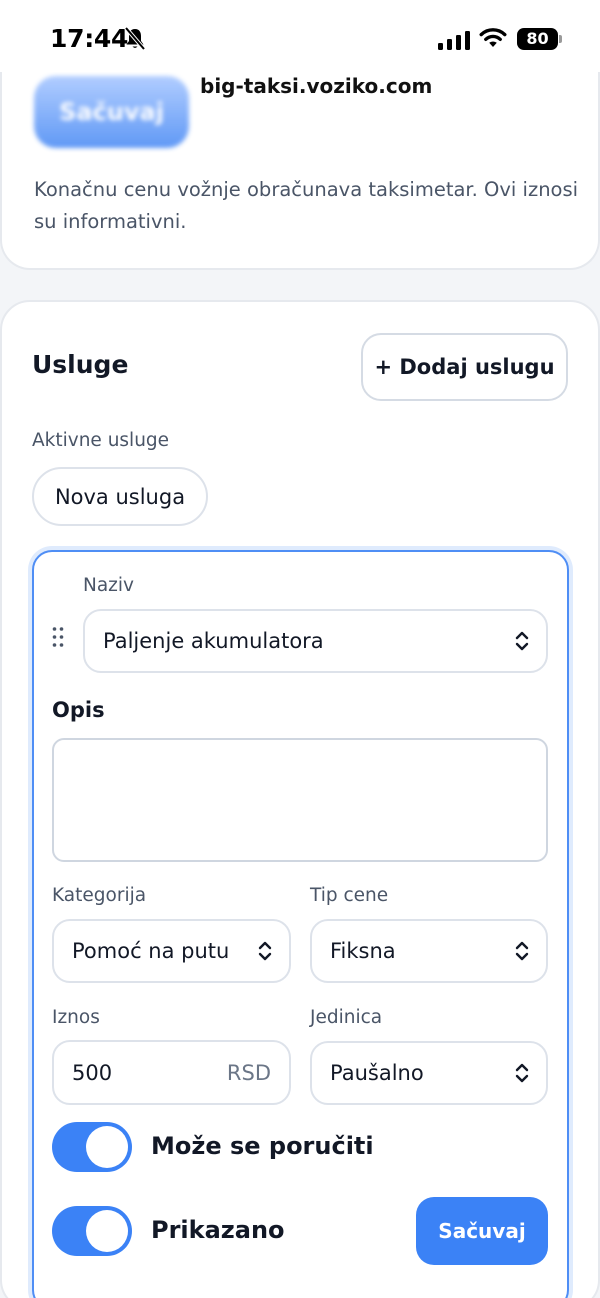 The width and height of the screenshot is (600, 1298). I want to click on name-select: Paljenje akumulatora, so click(315, 641).